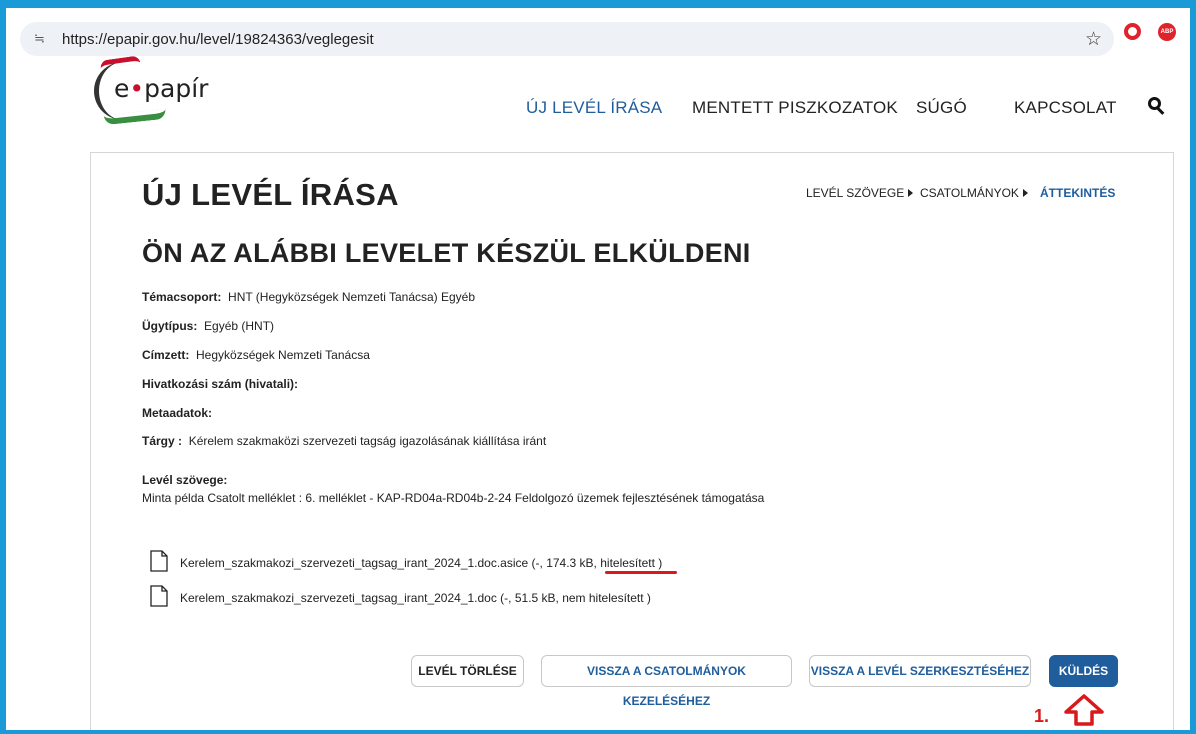 This screenshot has width=1196, height=734. What do you see at coordinates (177, 413) in the screenshot?
I see `field-metadata: Metaadatok:` at bounding box center [177, 413].